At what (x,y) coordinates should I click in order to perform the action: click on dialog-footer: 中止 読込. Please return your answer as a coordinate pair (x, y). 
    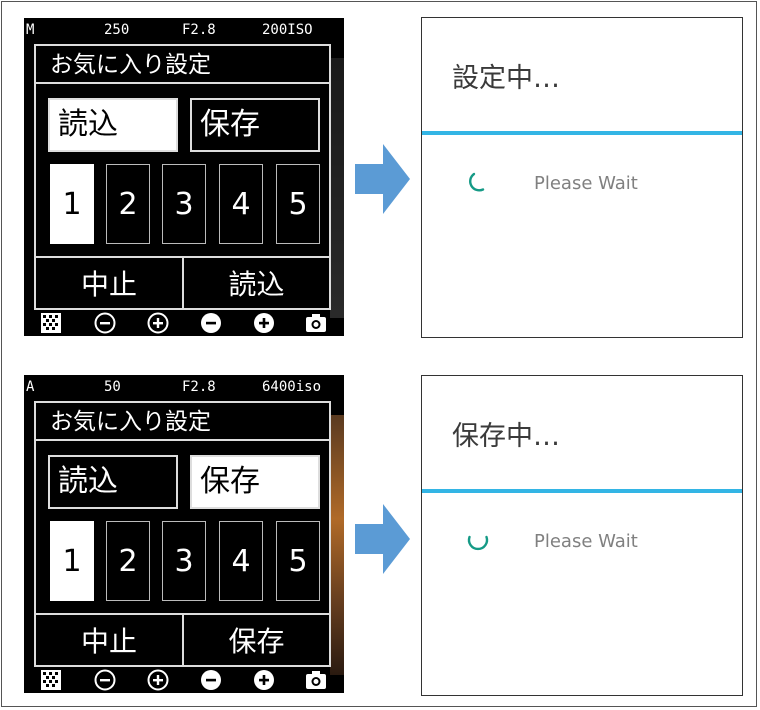
    Looking at the image, I should click on (182, 283).